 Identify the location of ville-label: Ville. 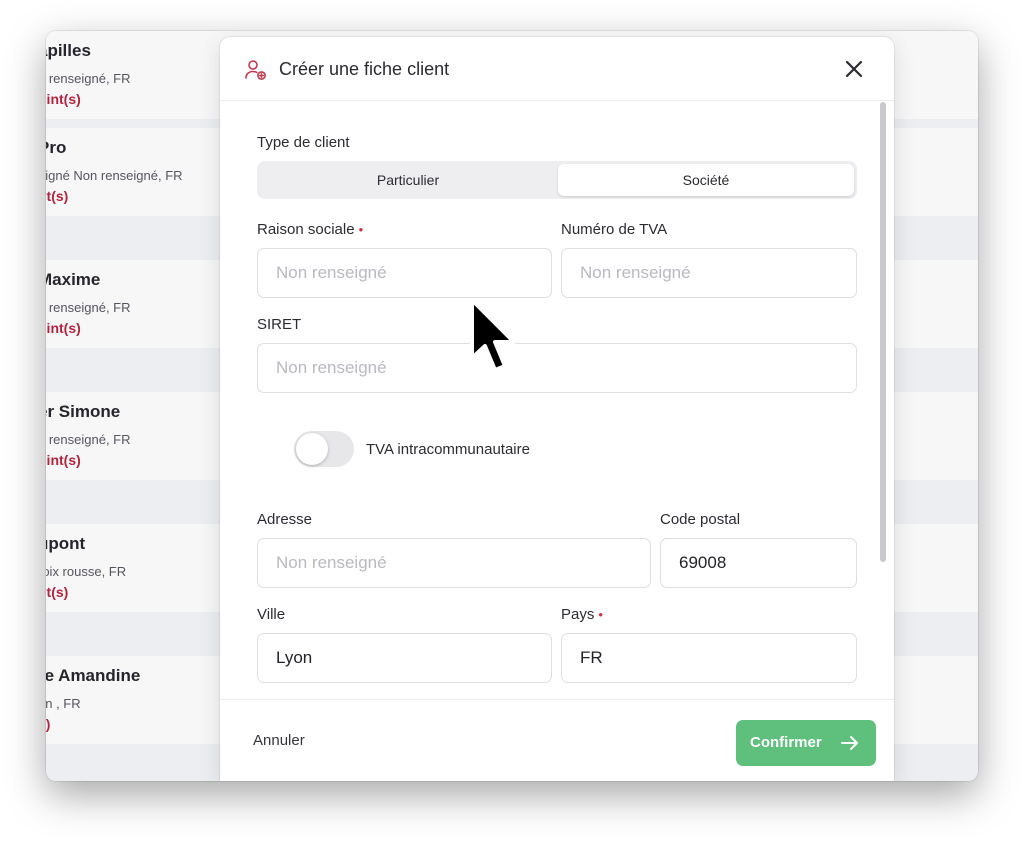
(271, 614).